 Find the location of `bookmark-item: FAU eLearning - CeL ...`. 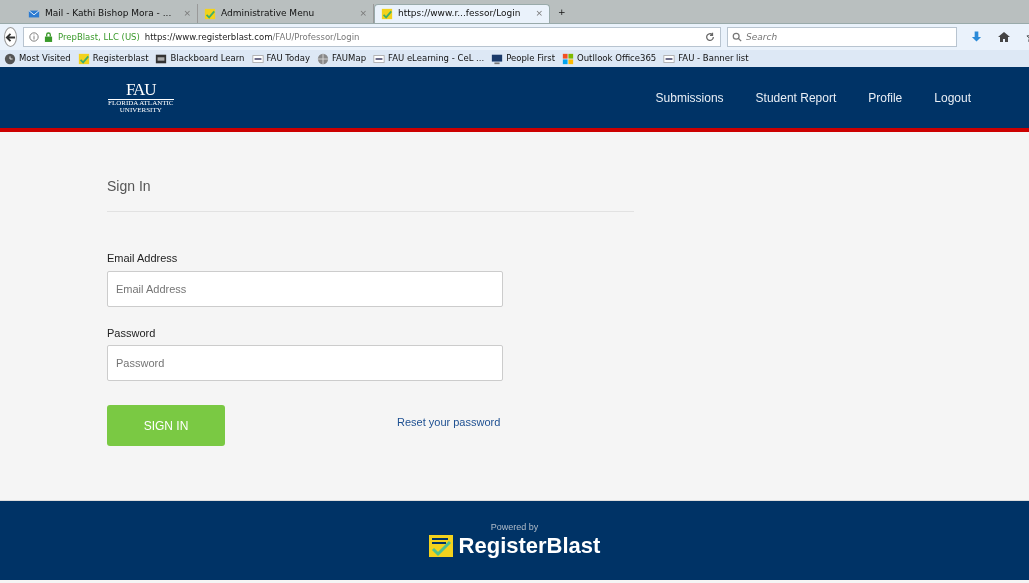

bookmark-item: FAU eLearning - CeL ... is located at coordinates (429, 58).